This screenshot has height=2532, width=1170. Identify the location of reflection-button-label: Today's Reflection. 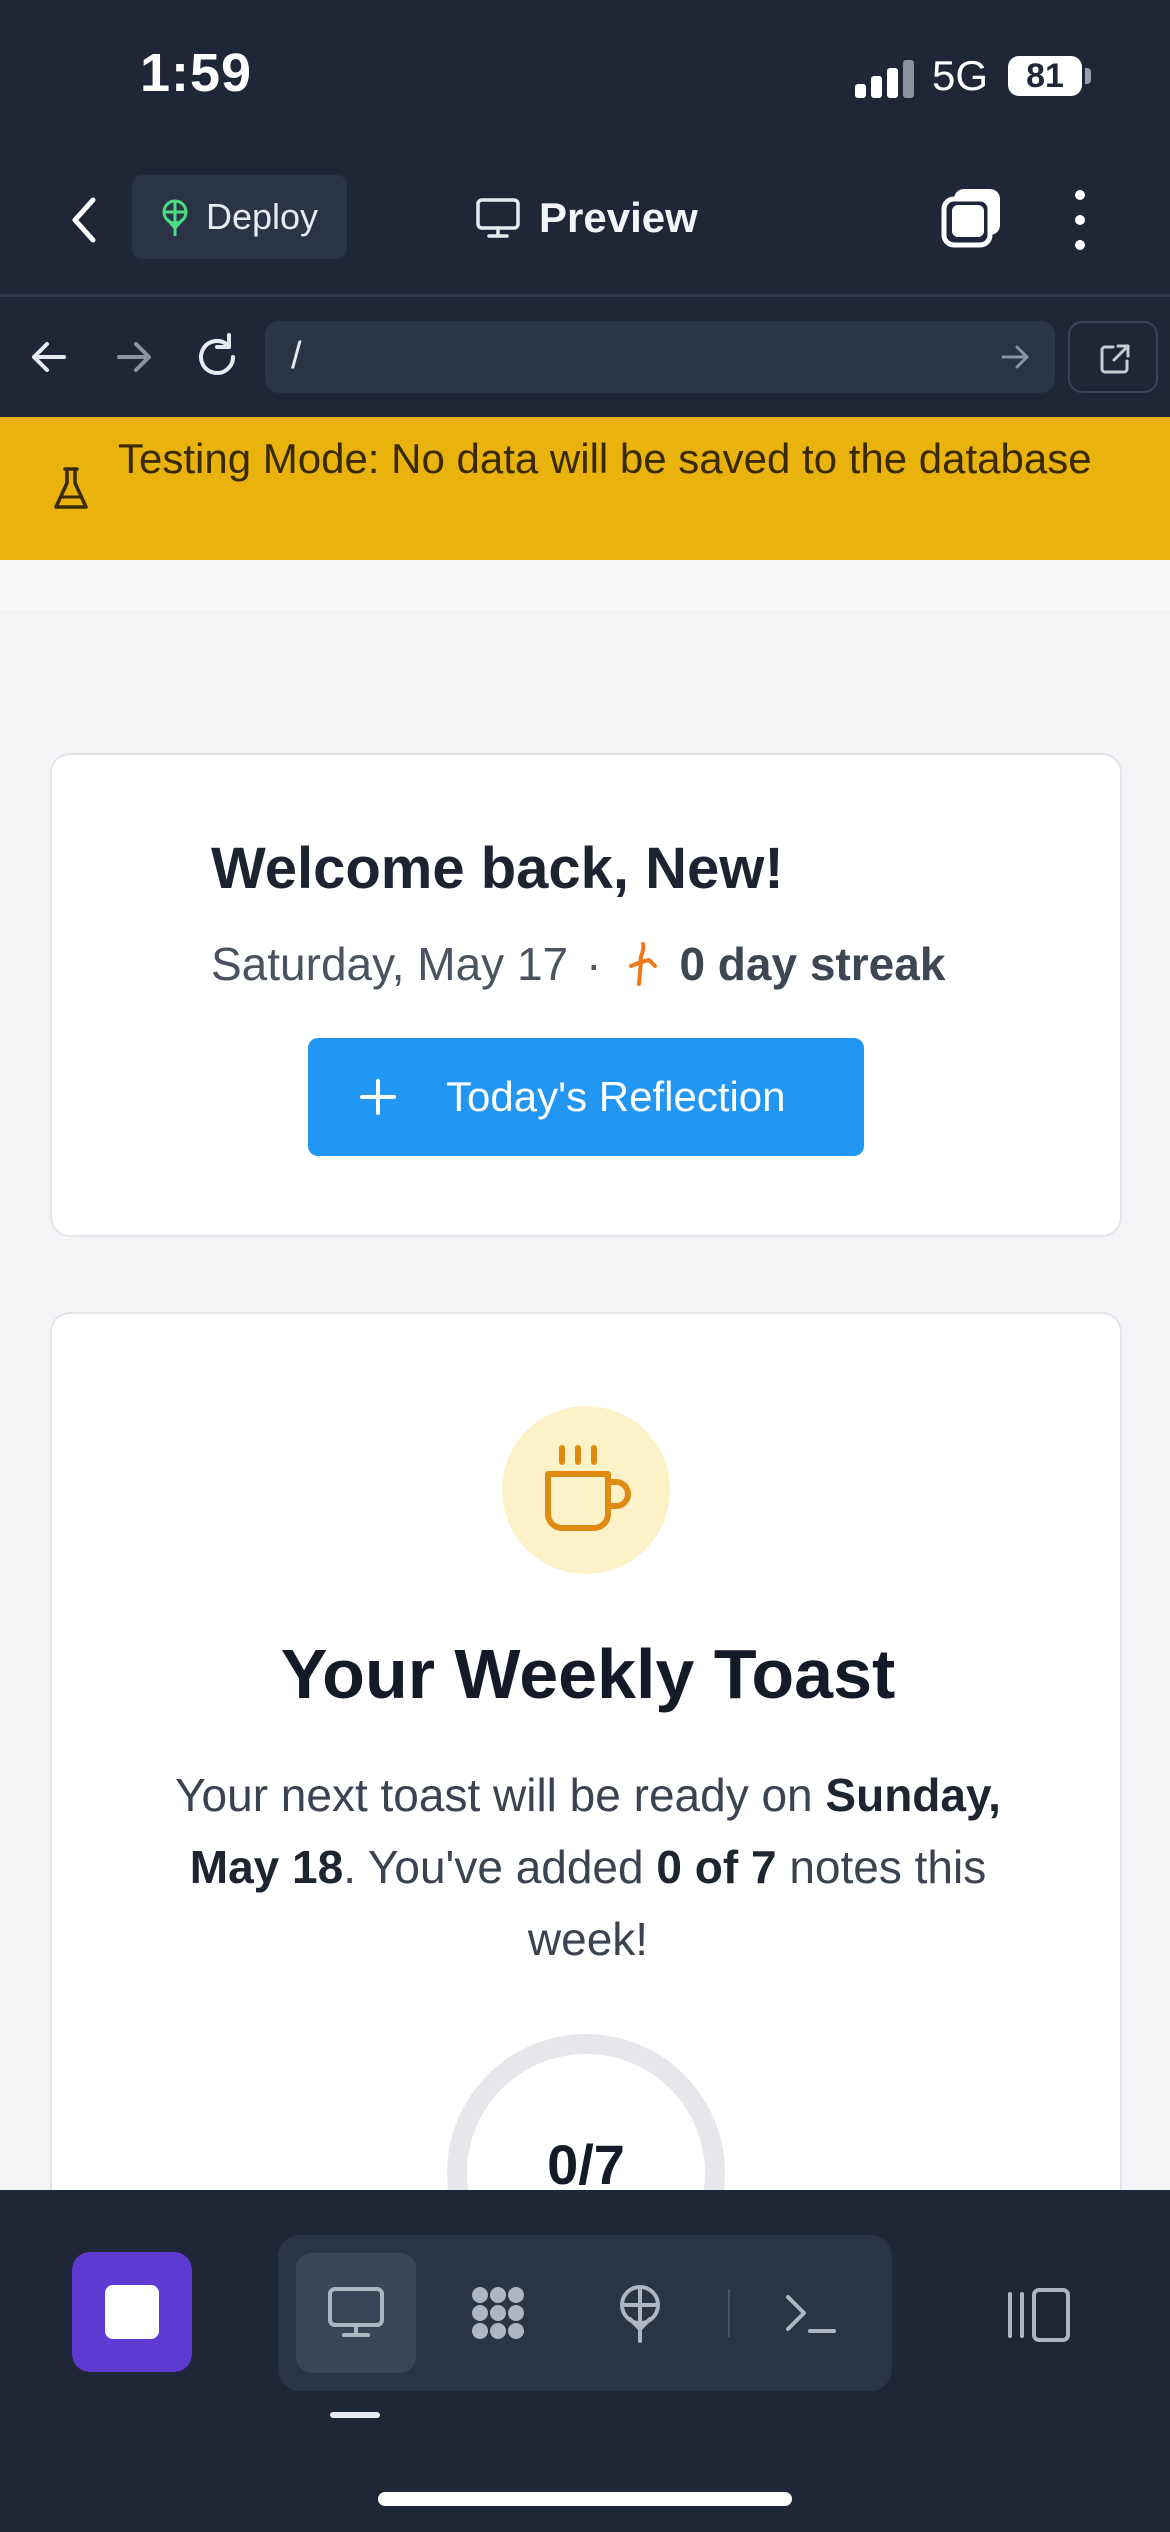
(616, 1096).